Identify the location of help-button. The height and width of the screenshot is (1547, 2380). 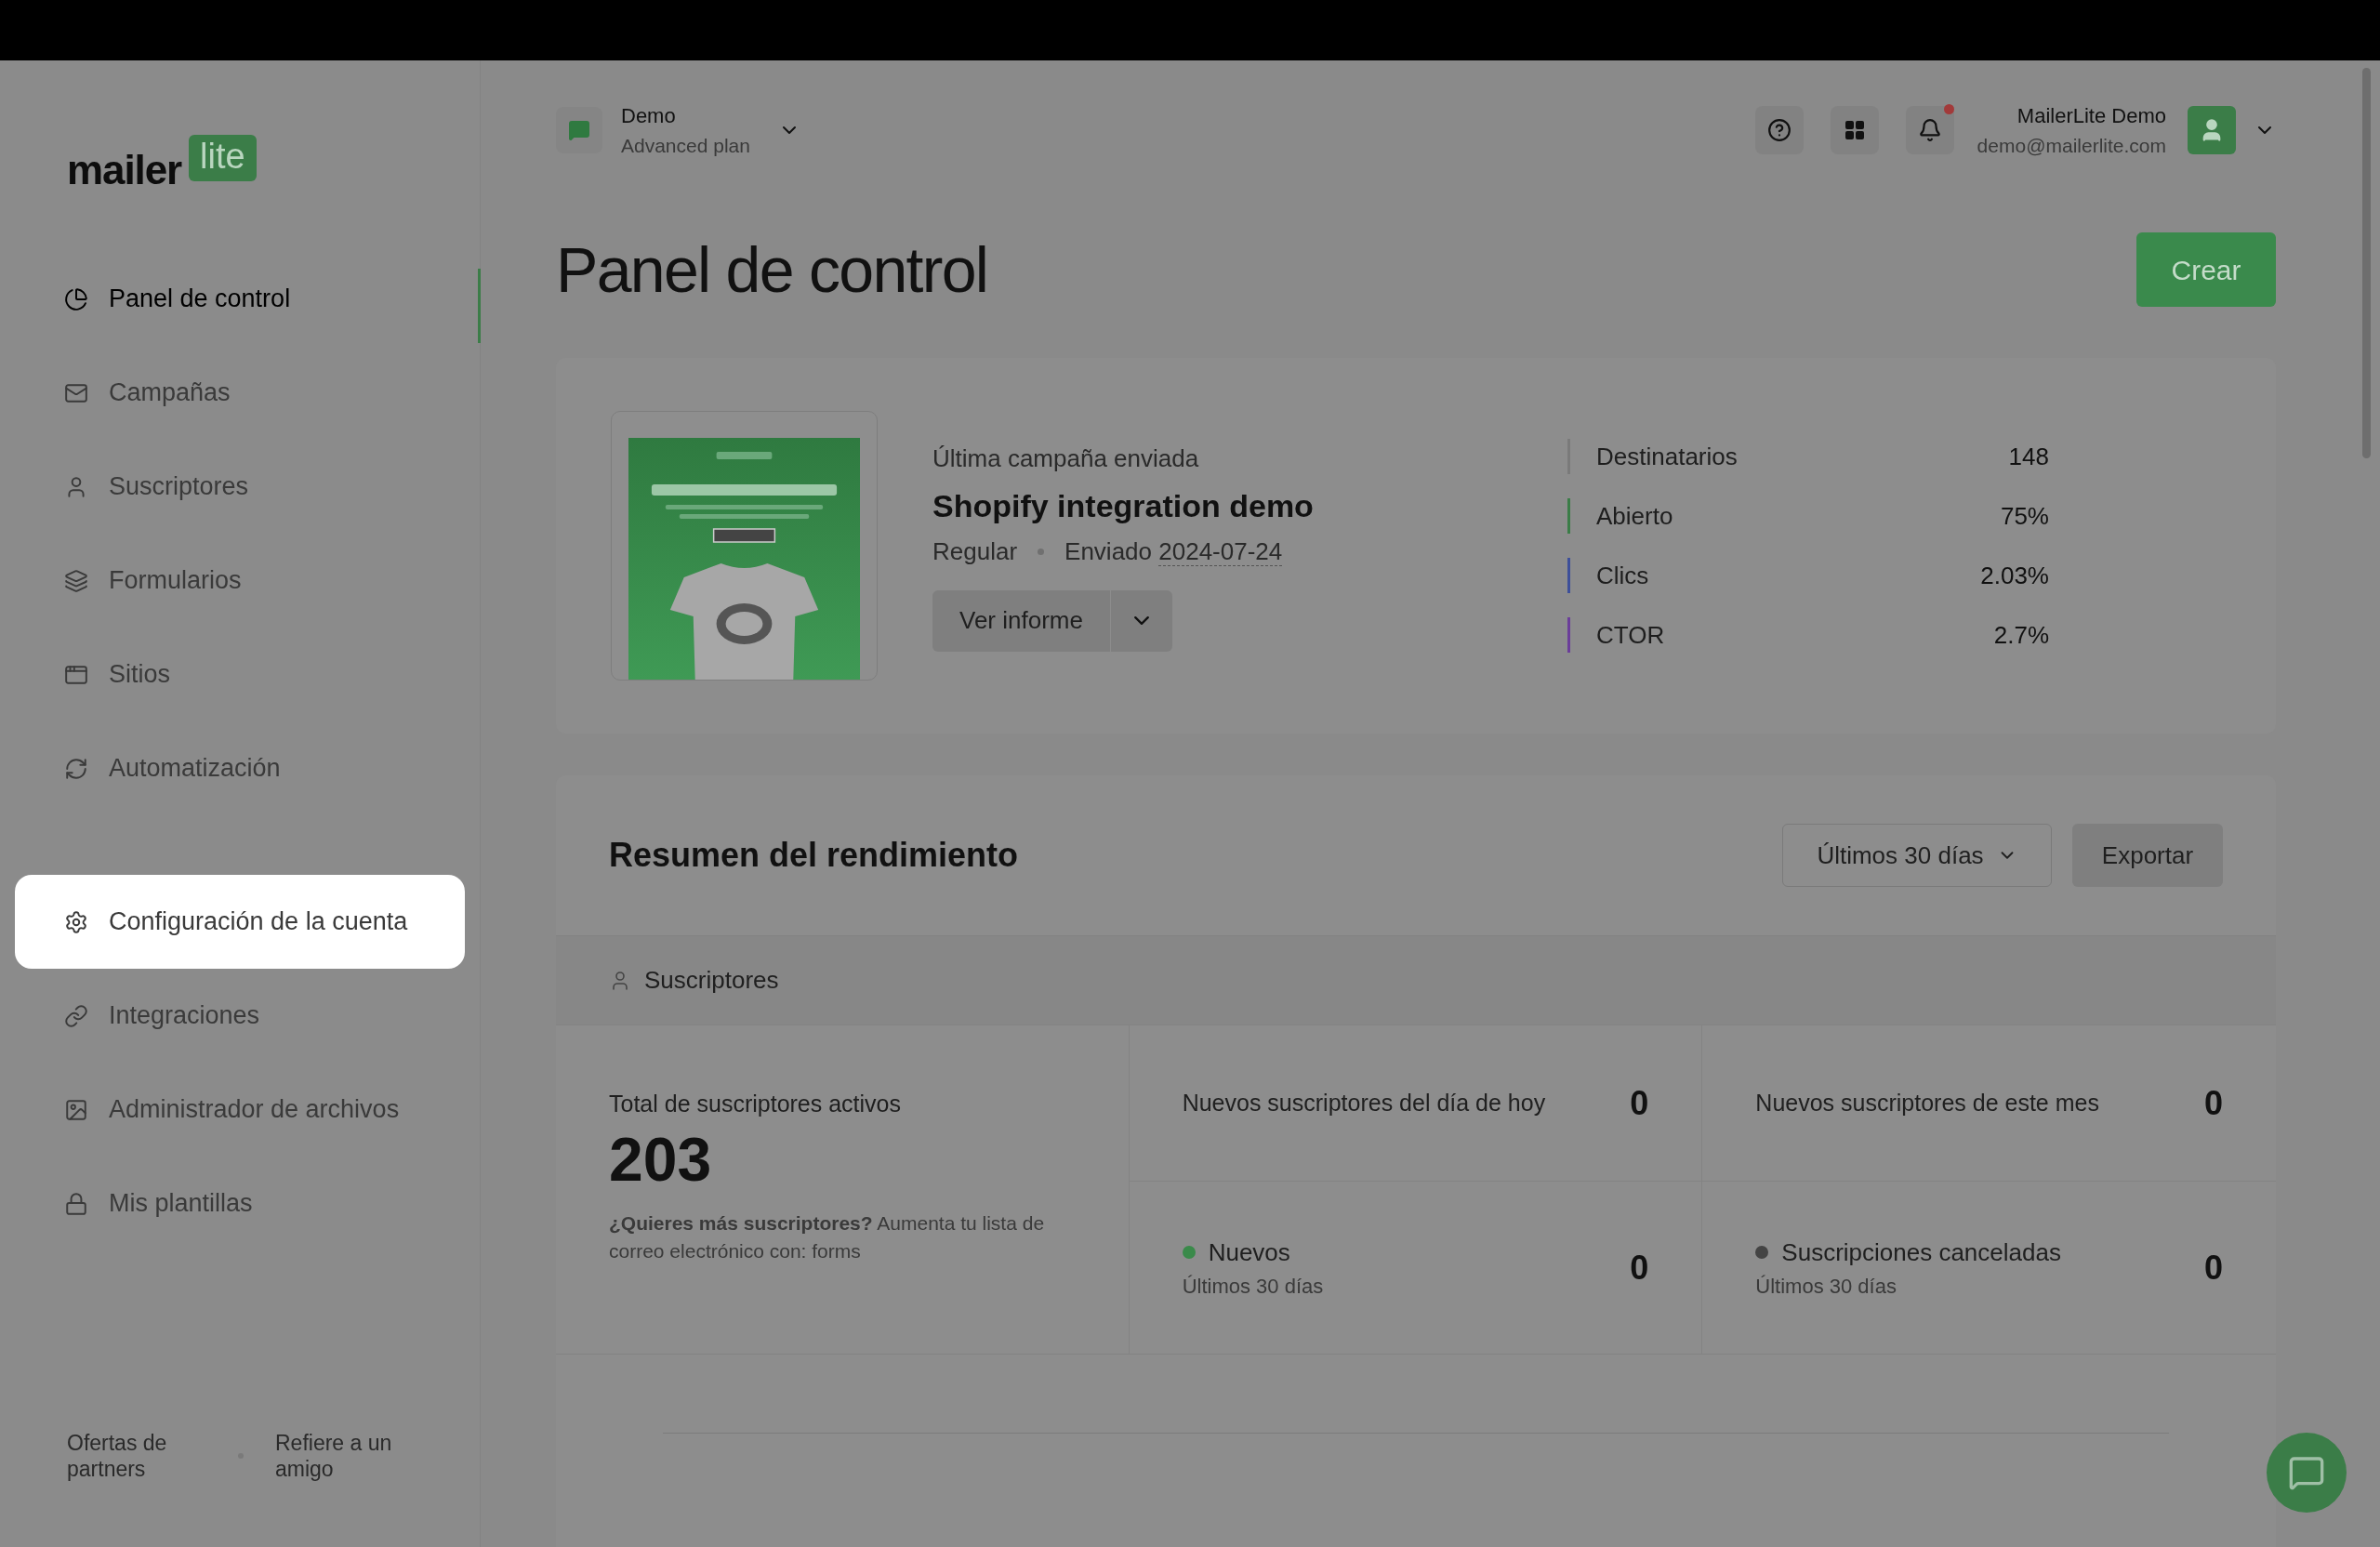
(1779, 130).